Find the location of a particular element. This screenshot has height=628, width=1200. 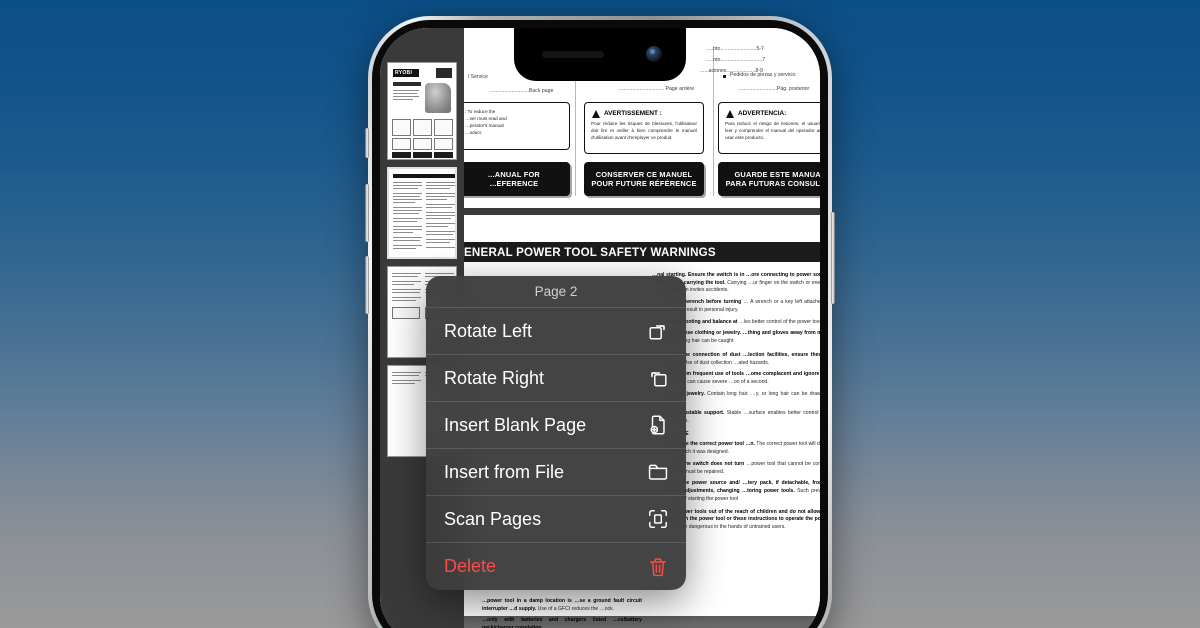

document-plus-icon is located at coordinates (658, 425).